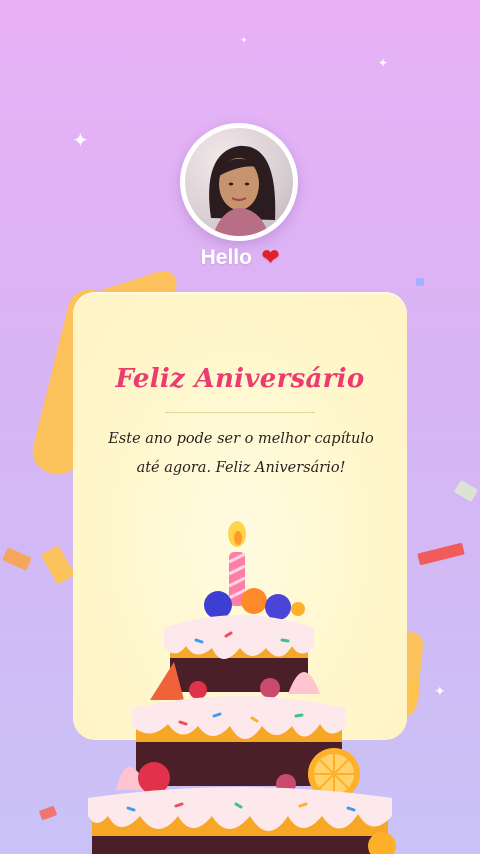 This screenshot has width=480, height=854. I want to click on heart-icon: ❤, so click(270, 257).